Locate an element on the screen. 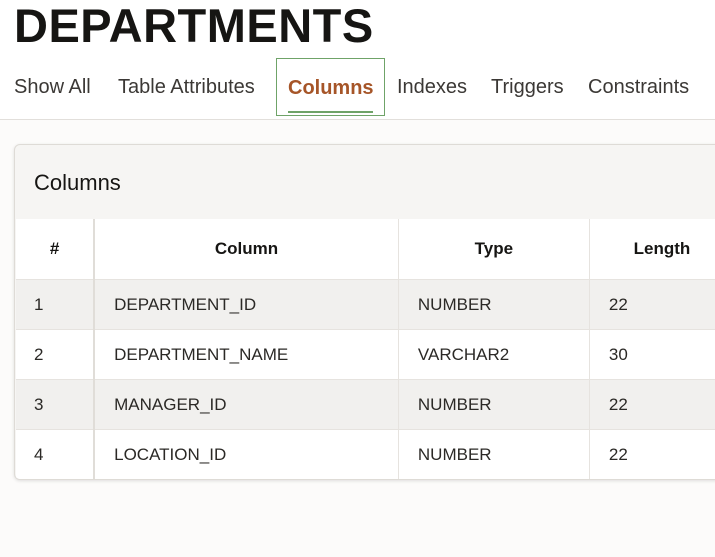  column-name: DEPARTMENT_NAME is located at coordinates (246, 354).